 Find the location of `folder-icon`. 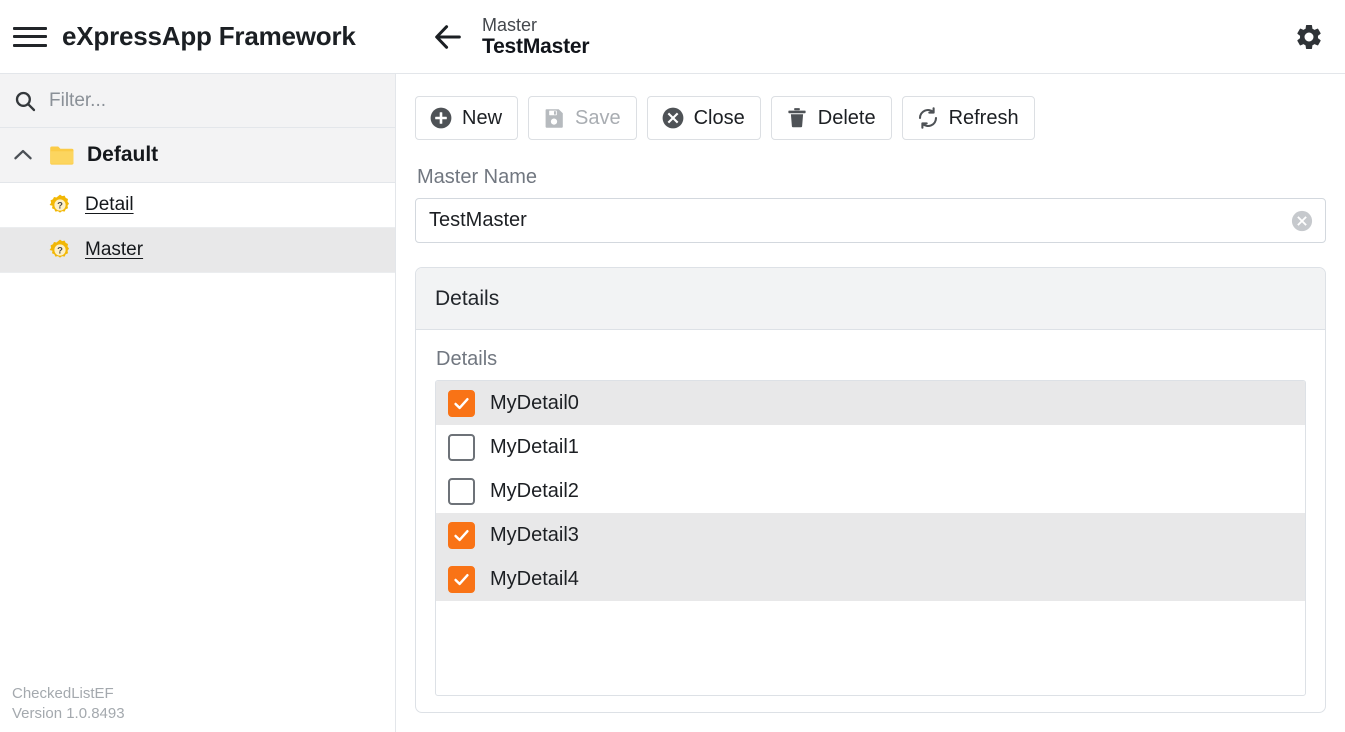

folder-icon is located at coordinates (62, 155).